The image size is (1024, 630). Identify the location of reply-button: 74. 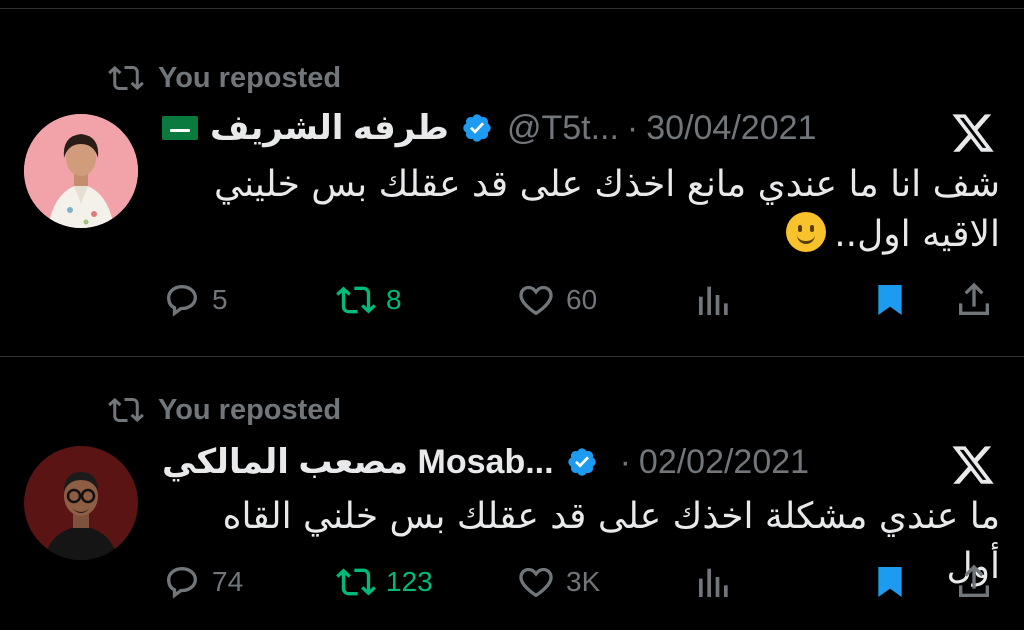
(202, 582).